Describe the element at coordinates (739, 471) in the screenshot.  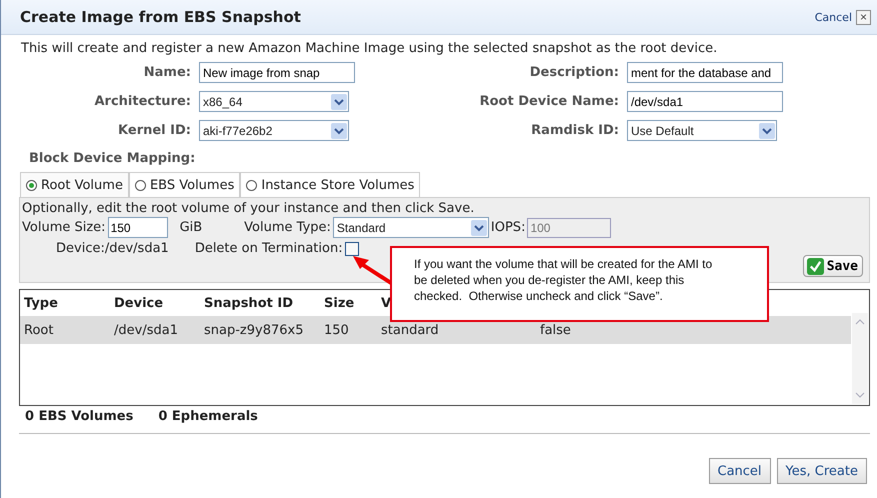
I see `dialog-button: Cancel` at that location.